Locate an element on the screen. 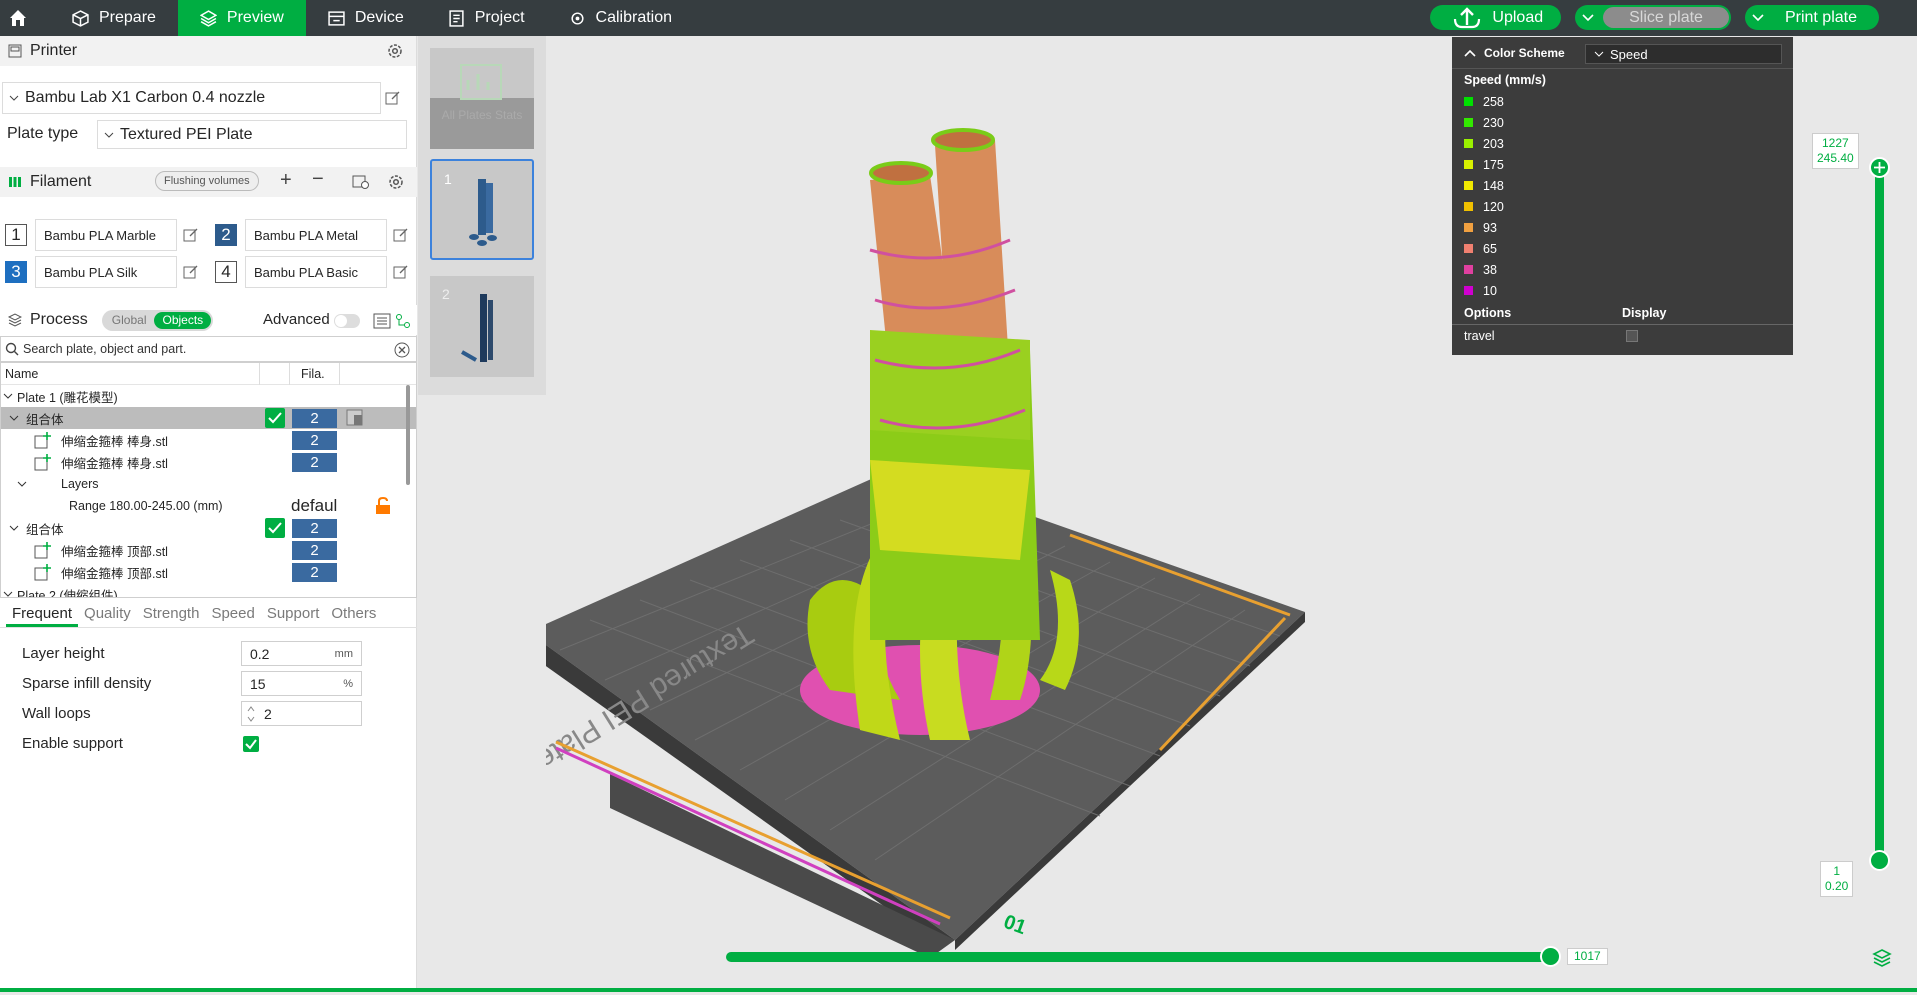 Image resolution: width=1917 pixels, height=995 pixels. home-button is located at coordinates (18, 18).